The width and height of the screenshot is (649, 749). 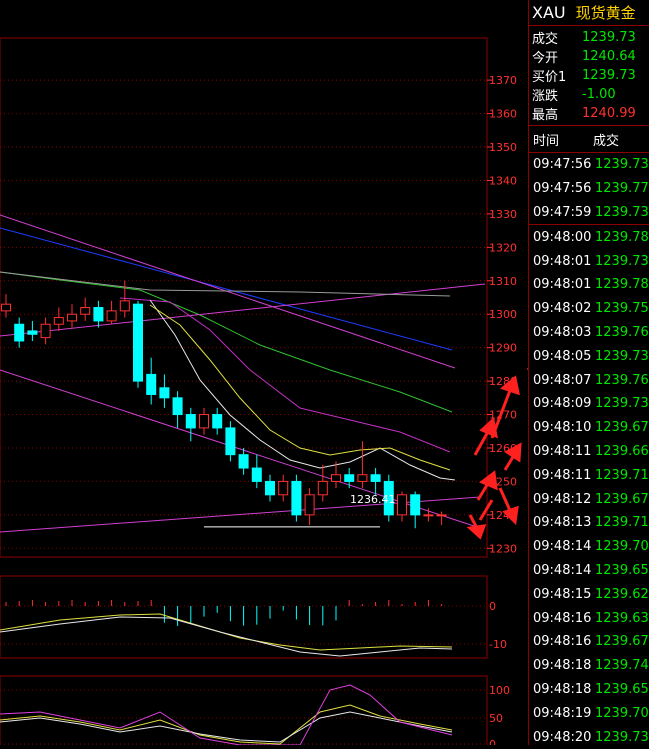 What do you see at coordinates (503, 214) in the screenshot?
I see `y-tick-label: 1330` at bounding box center [503, 214].